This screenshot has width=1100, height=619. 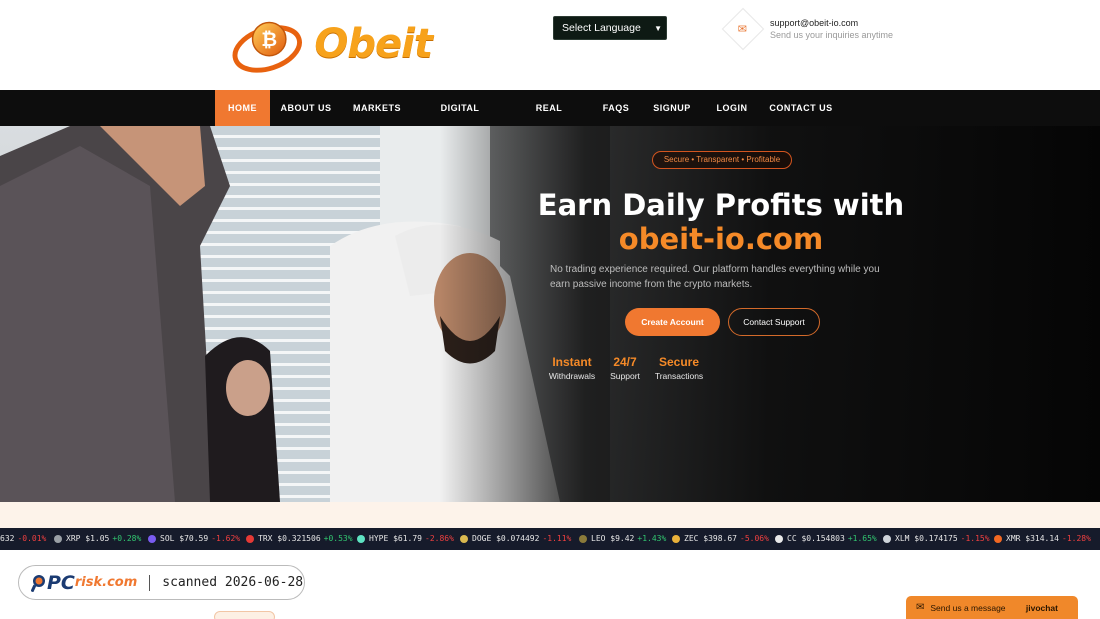 What do you see at coordinates (38, 583) in the screenshot?
I see `magnifier-icon` at bounding box center [38, 583].